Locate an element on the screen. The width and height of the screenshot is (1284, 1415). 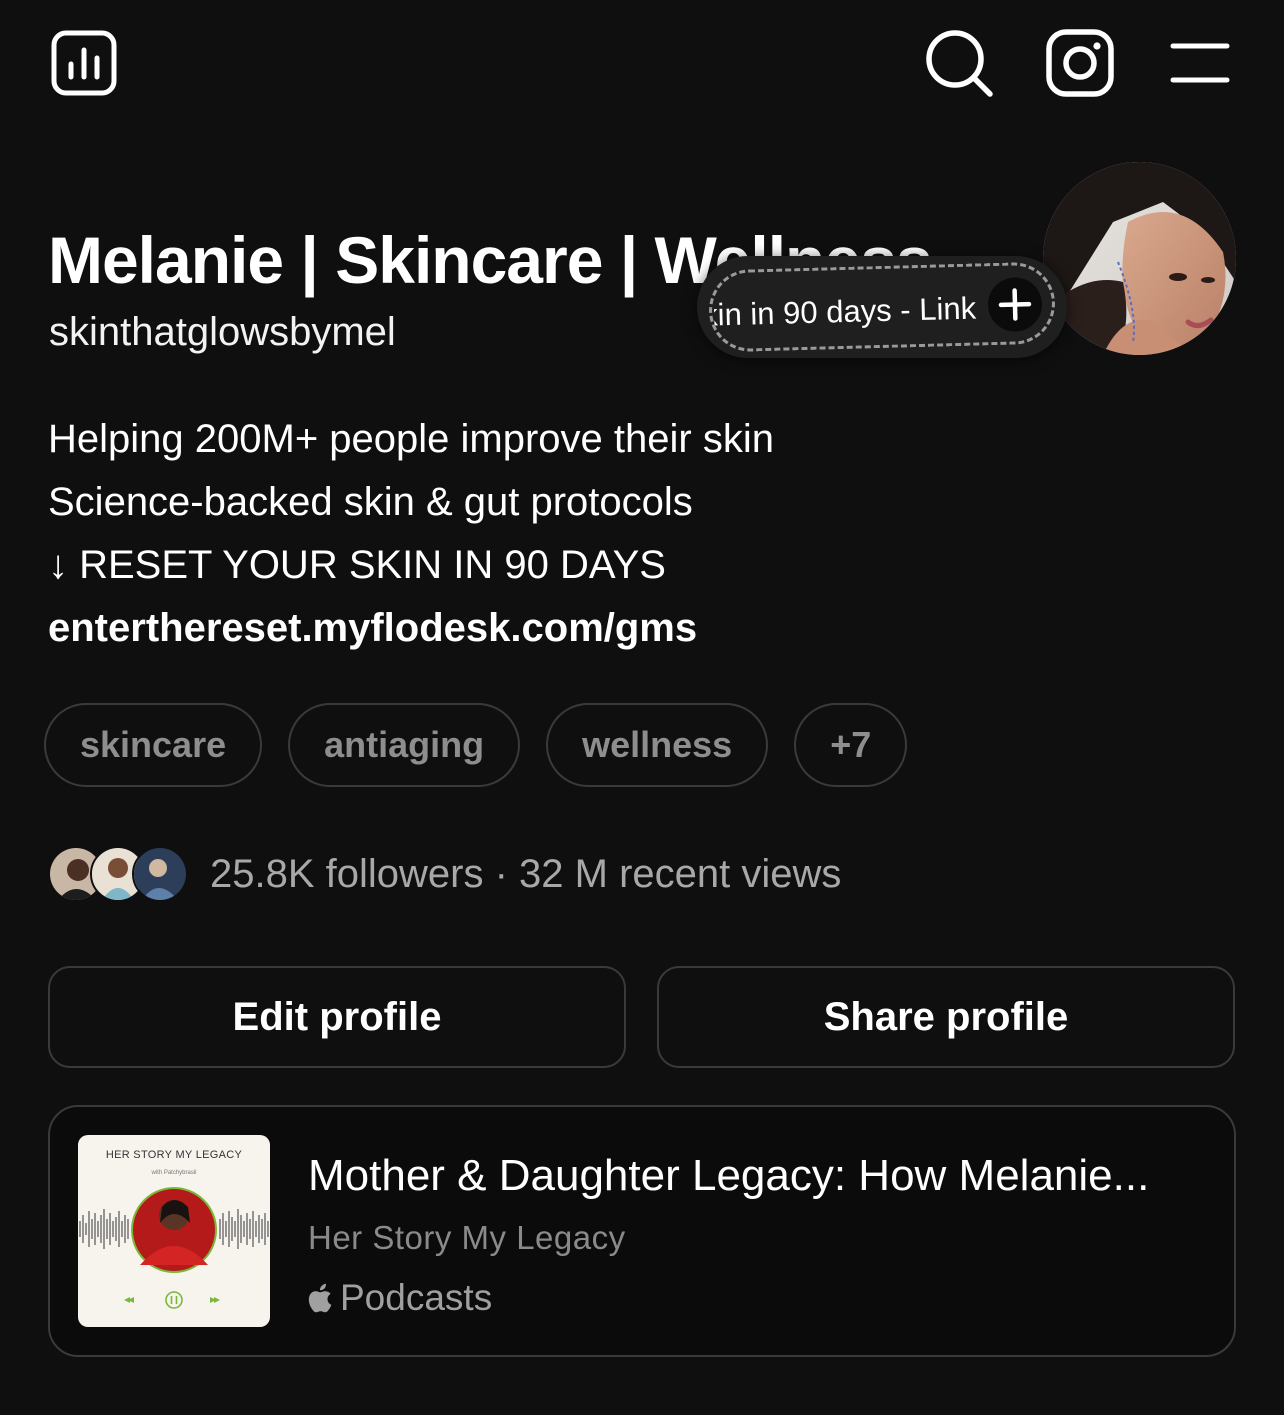
search-icon is located at coordinates (959, 63).